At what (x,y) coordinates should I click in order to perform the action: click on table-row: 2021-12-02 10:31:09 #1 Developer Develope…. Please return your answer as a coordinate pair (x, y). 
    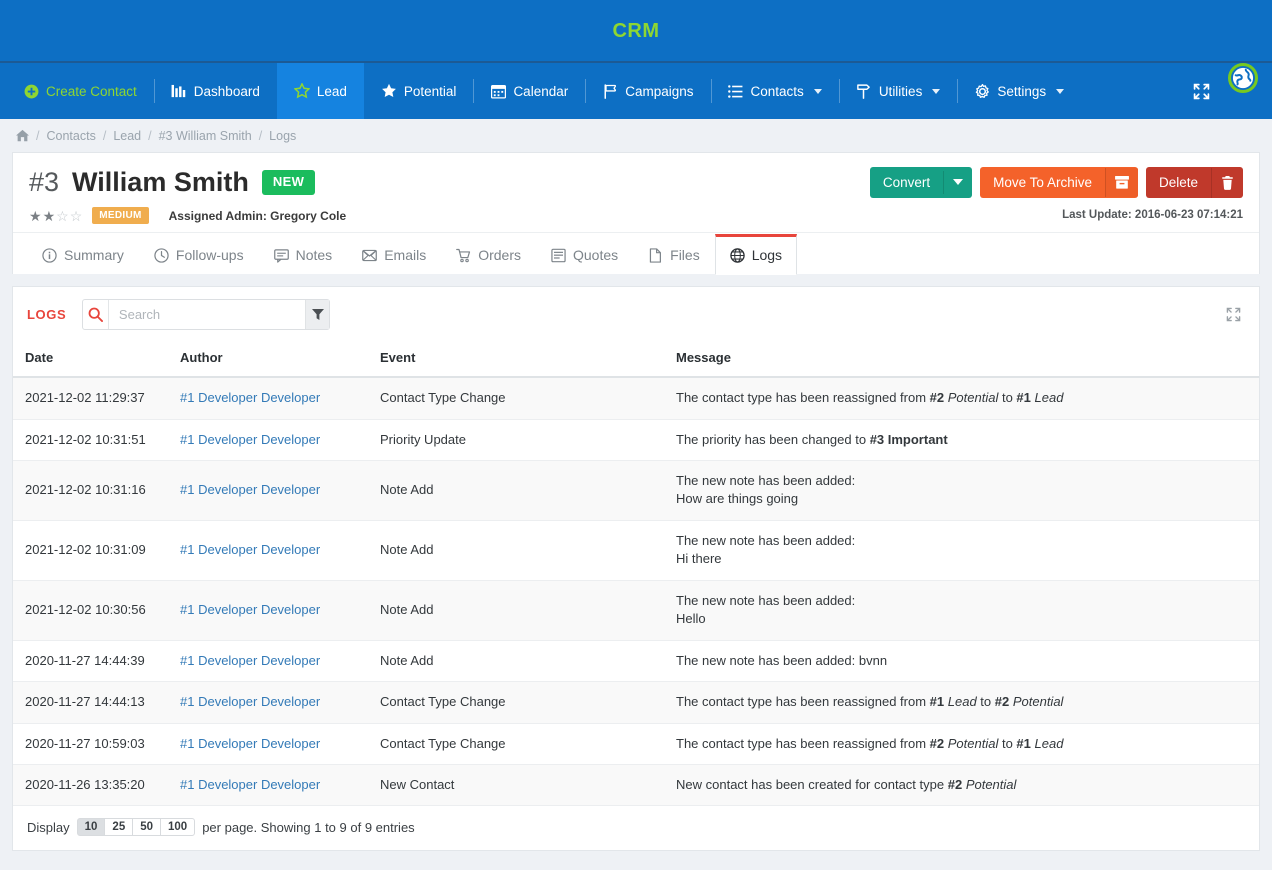
    Looking at the image, I should click on (636, 550).